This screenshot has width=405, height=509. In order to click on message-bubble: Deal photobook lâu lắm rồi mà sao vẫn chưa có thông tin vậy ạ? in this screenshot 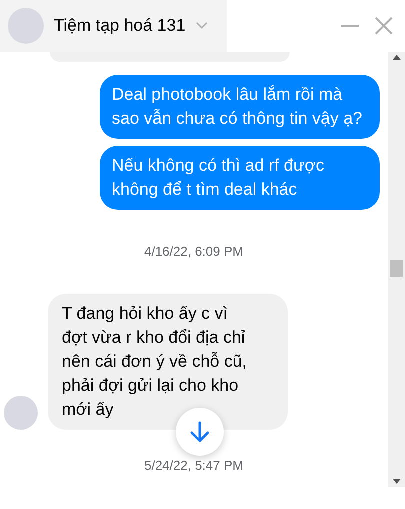, I will do `click(240, 107)`.